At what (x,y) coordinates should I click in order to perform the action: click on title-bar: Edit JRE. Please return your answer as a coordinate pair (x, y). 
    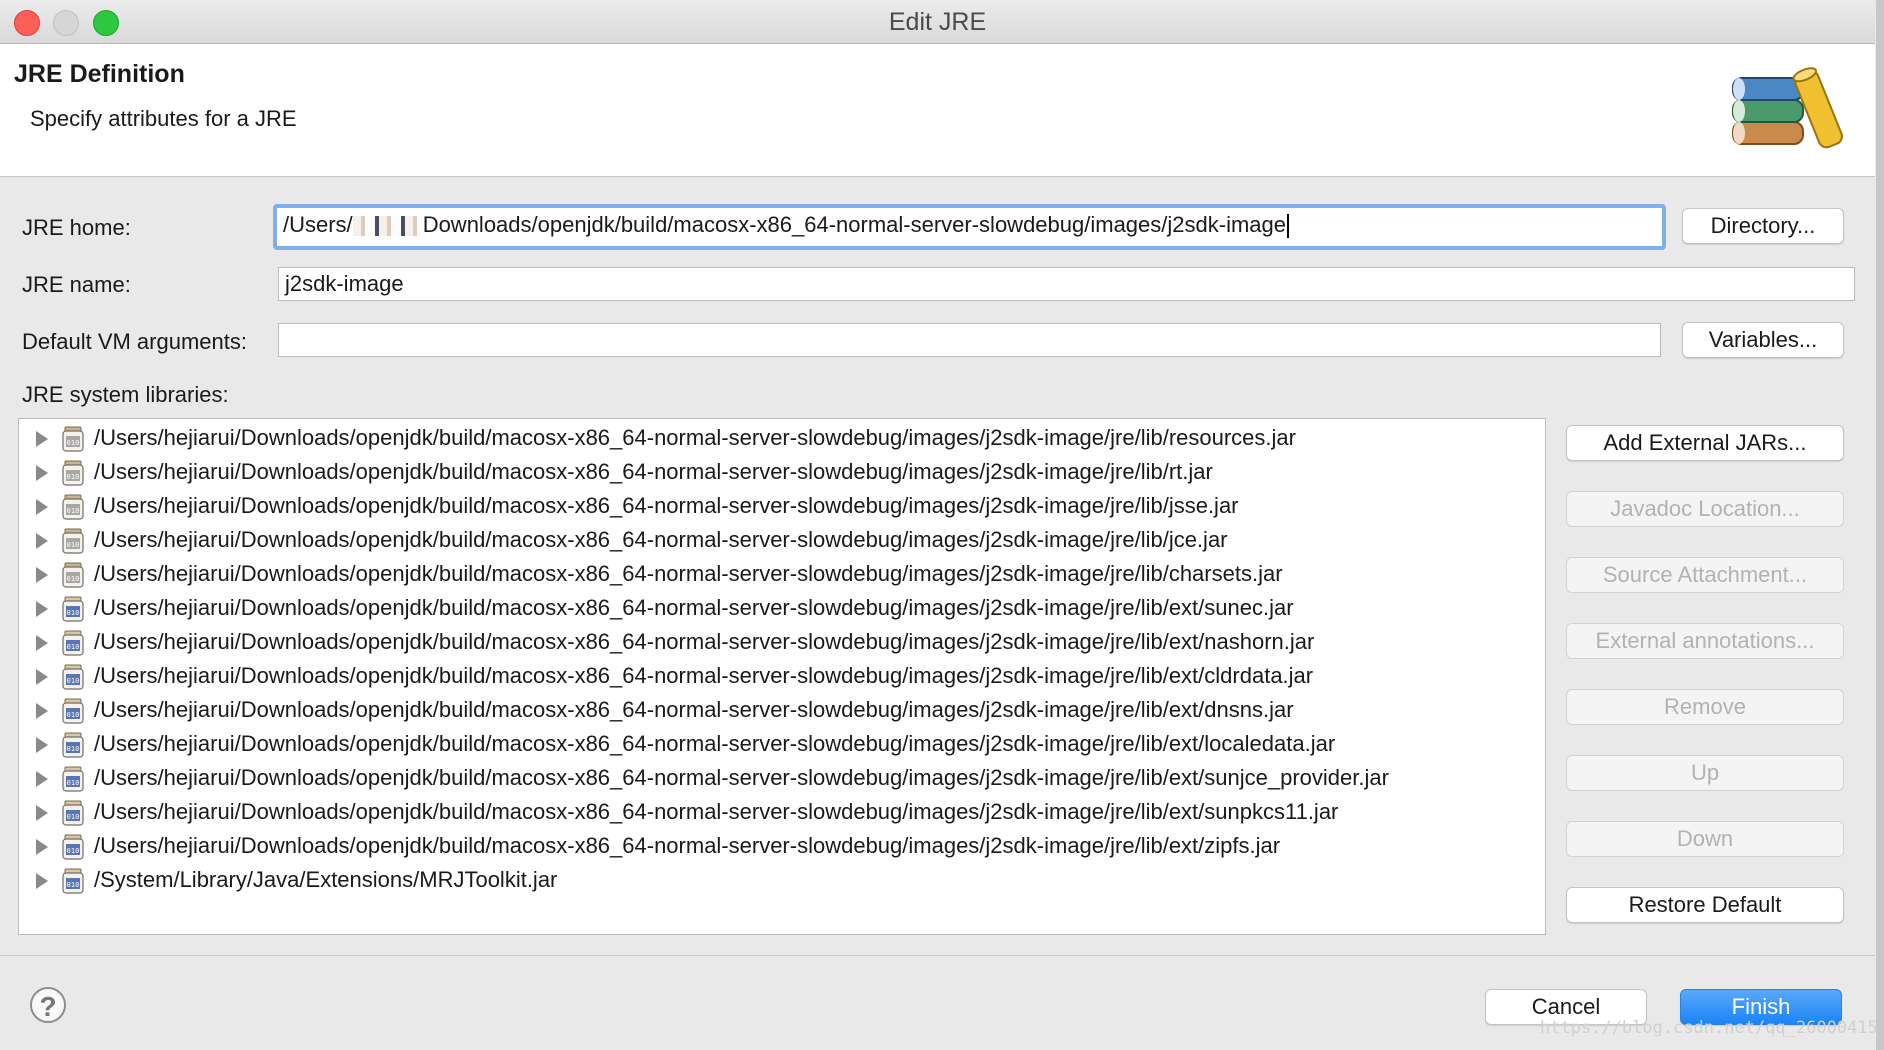
    Looking at the image, I should click on (937, 22).